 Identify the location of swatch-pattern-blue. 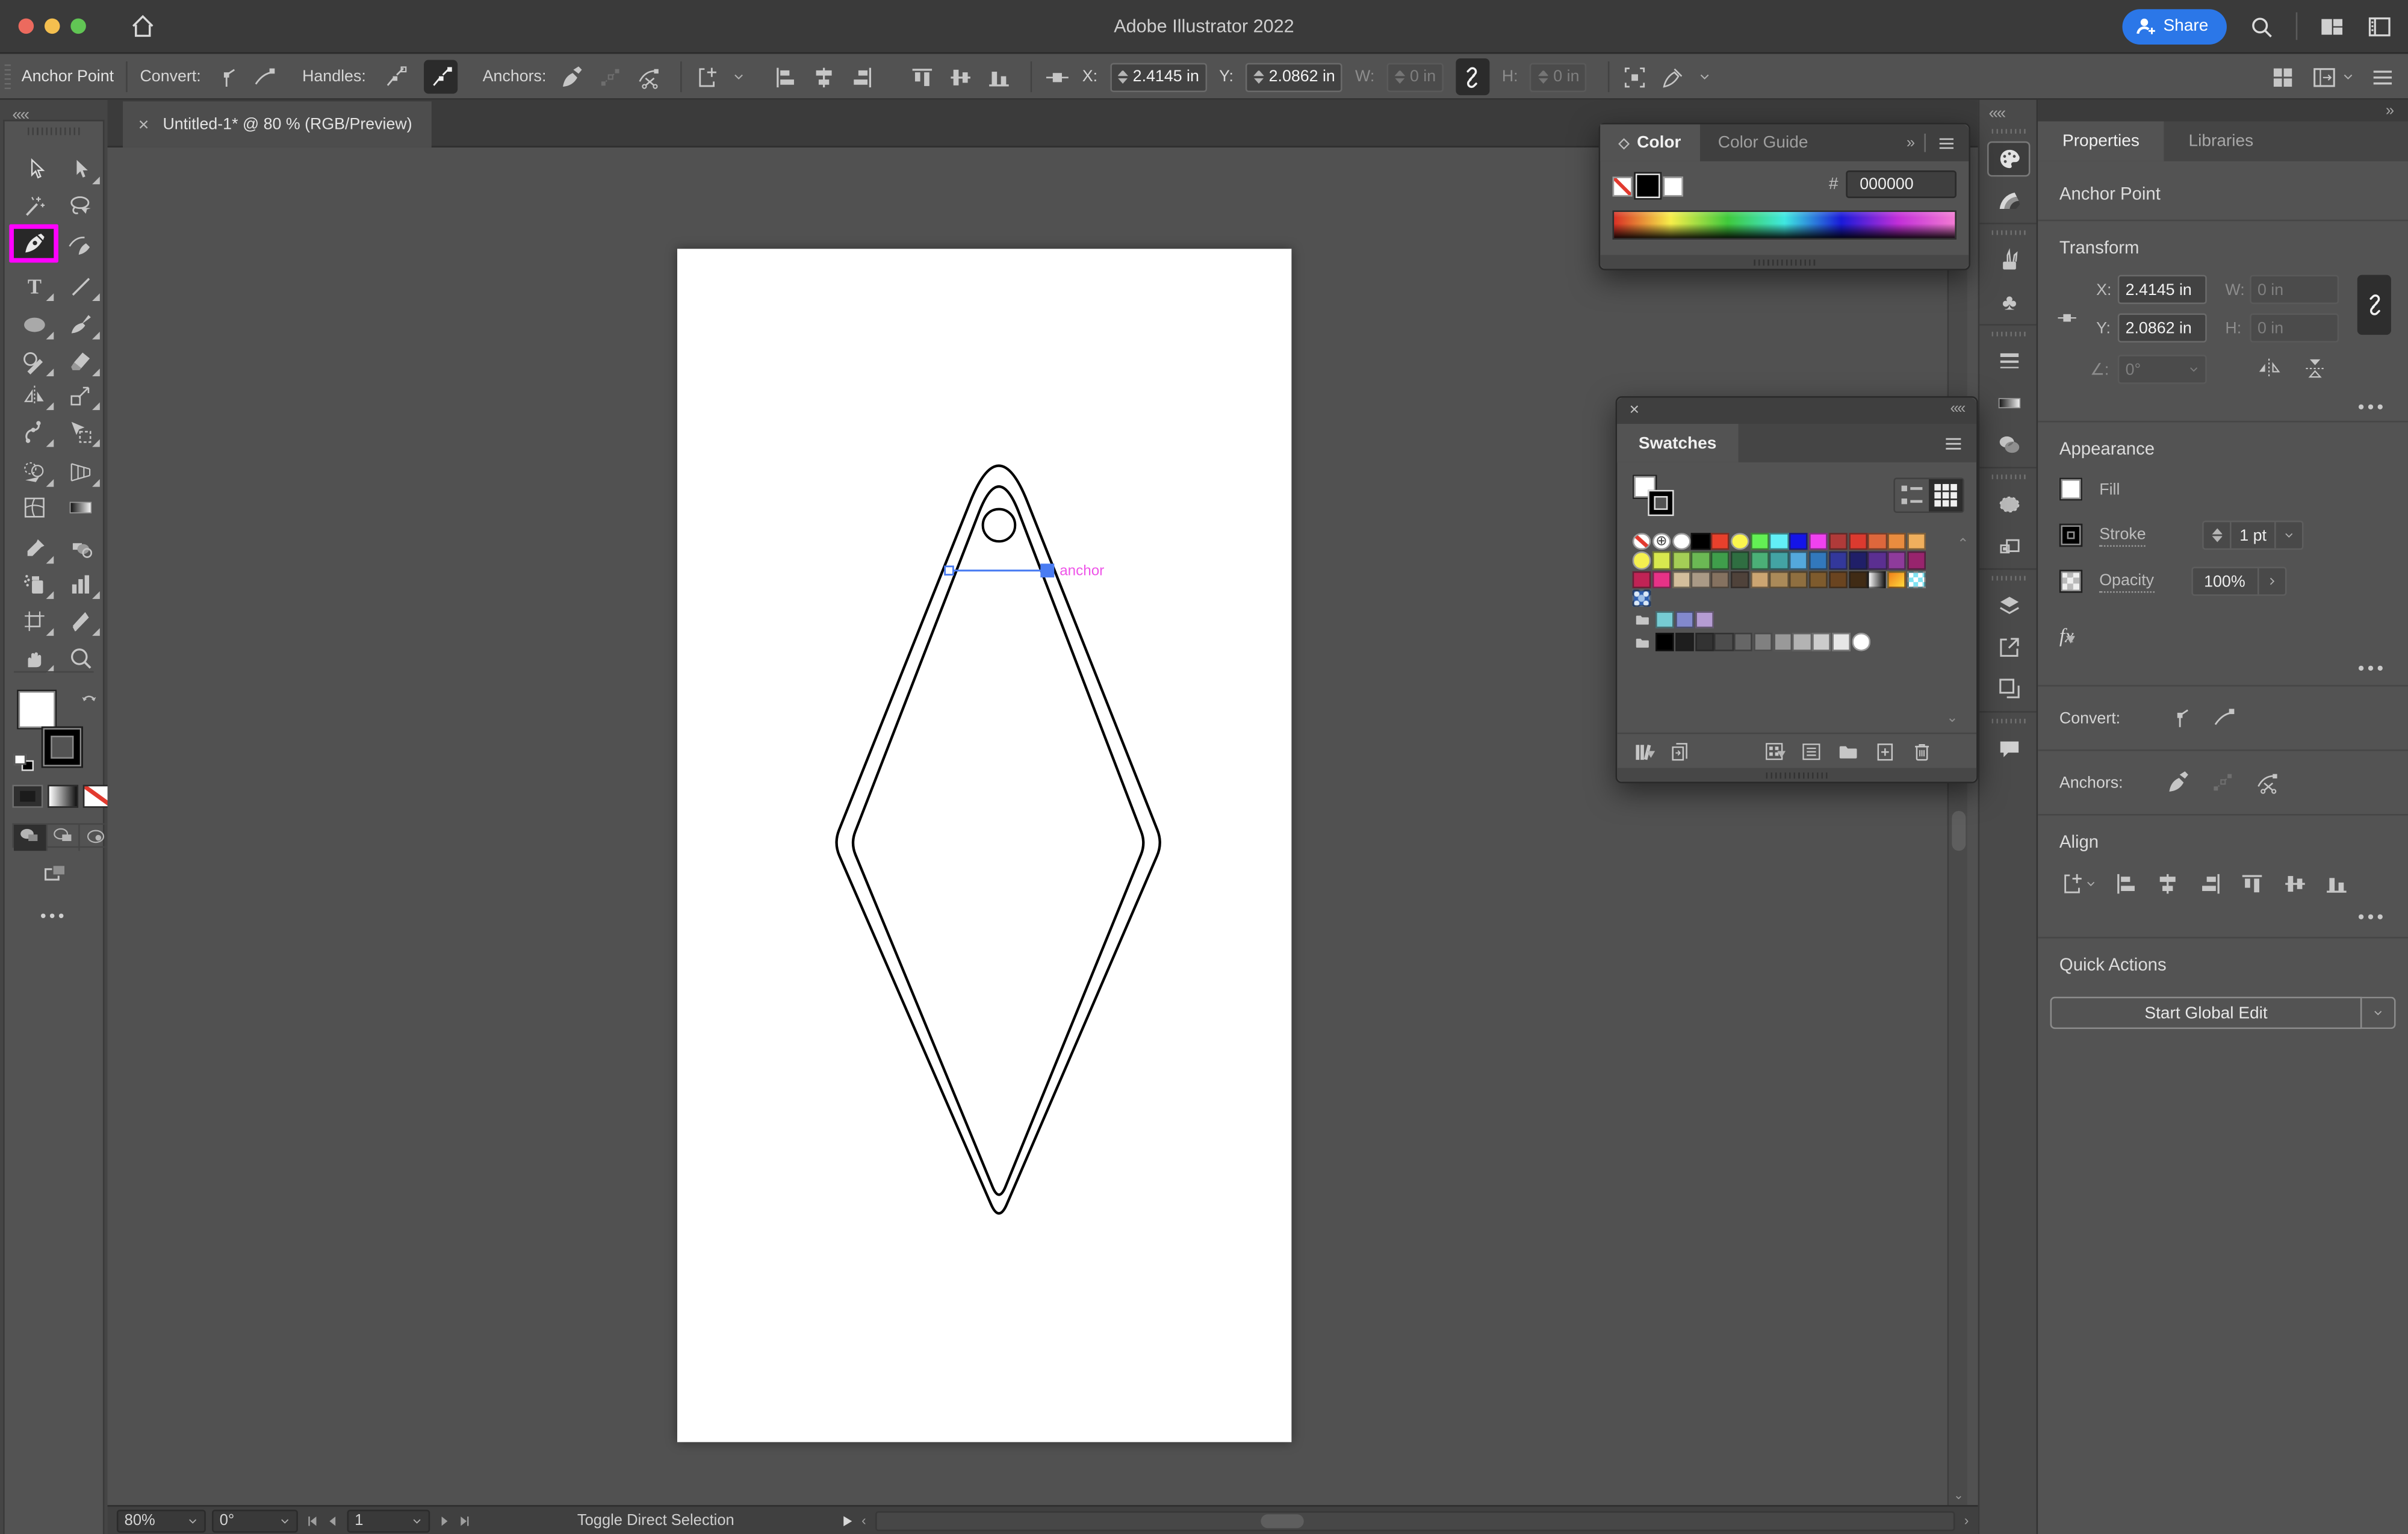
(1641, 598).